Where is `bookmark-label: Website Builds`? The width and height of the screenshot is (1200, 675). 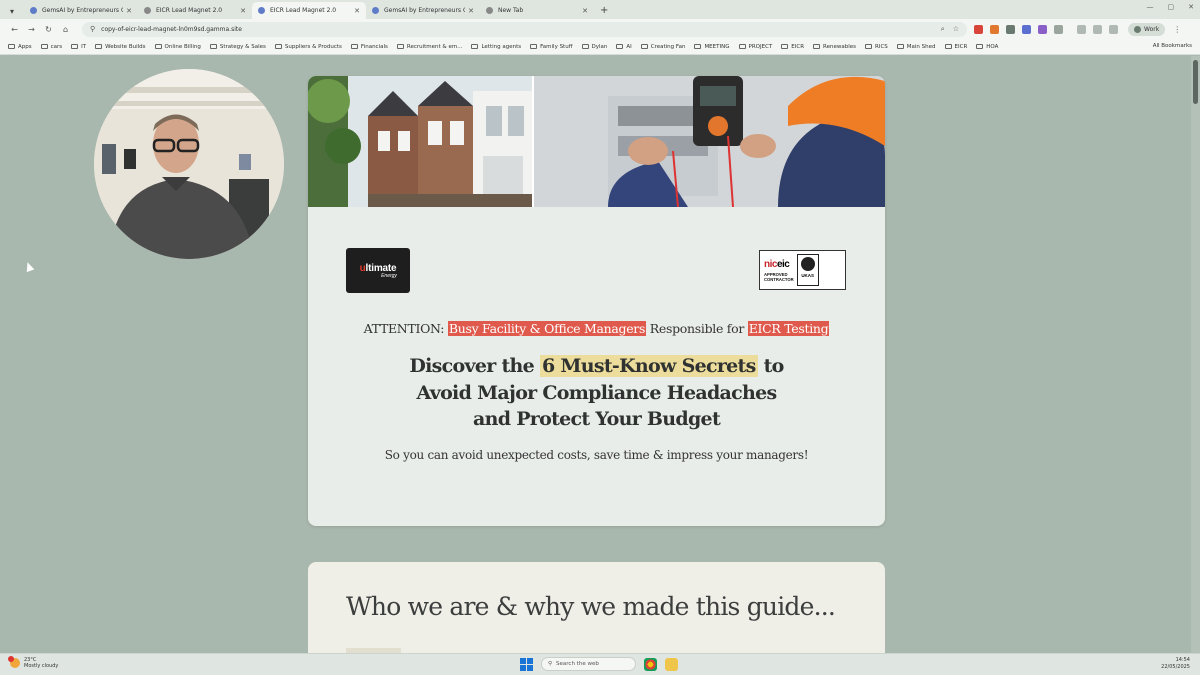
bookmark-label: Website Builds is located at coordinates (125, 46).